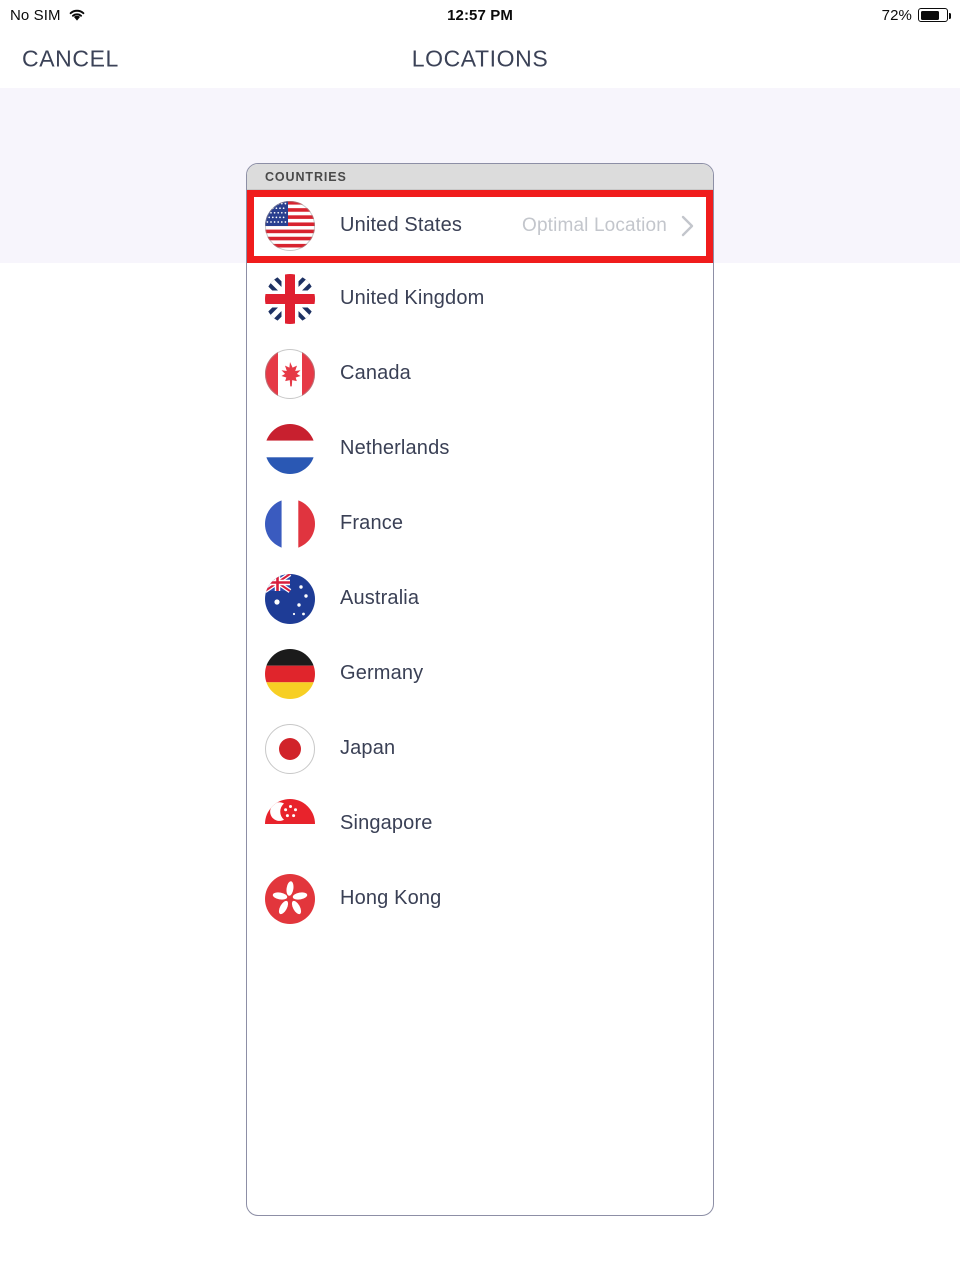 The width and height of the screenshot is (960, 1280). I want to click on country-row-australia: Australia, so click(480, 598).